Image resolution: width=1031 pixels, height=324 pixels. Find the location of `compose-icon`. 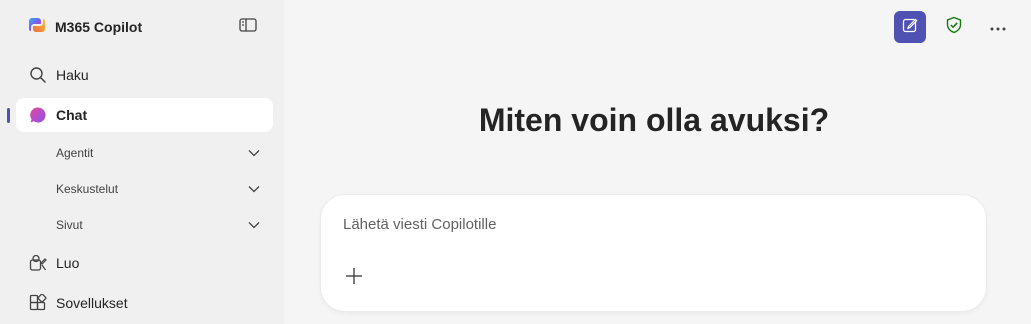

compose-icon is located at coordinates (910, 27).